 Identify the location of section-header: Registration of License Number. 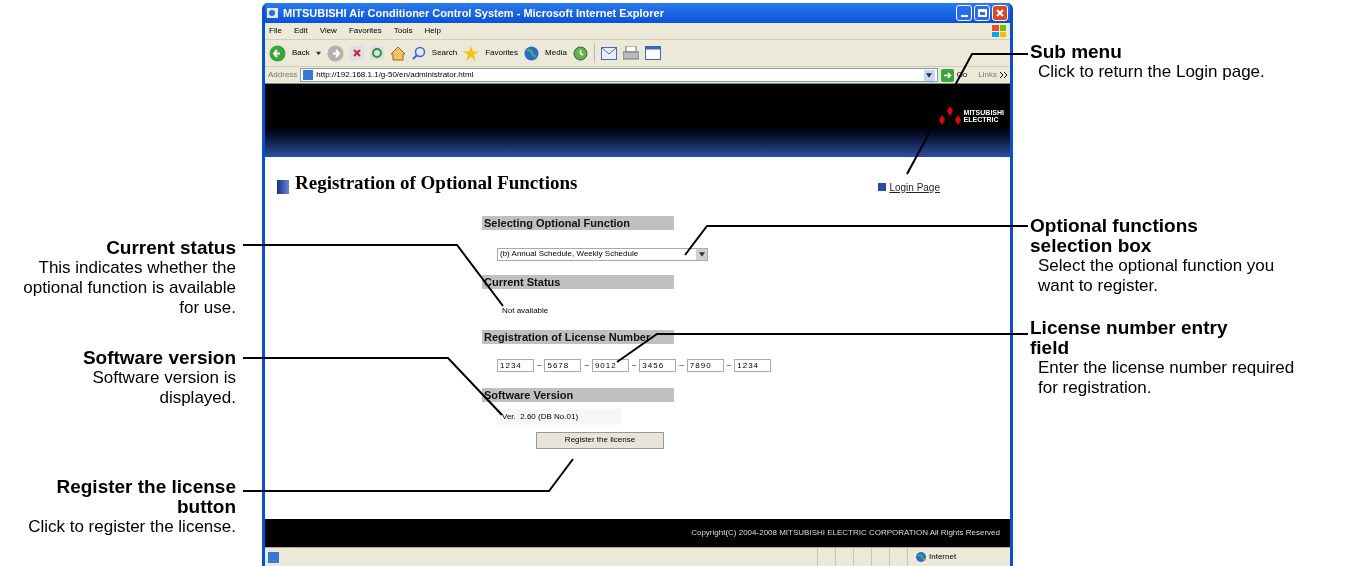
(578, 336).